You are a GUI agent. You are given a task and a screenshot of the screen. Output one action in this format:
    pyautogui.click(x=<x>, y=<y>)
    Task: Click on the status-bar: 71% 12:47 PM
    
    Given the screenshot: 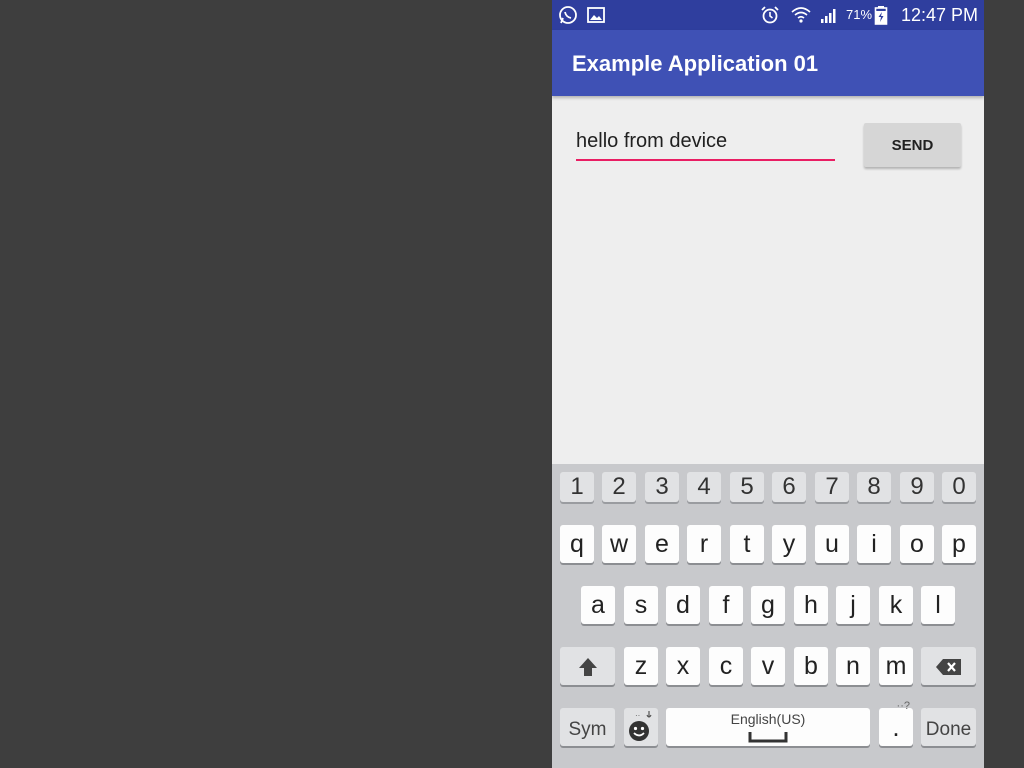 What is the action you would take?
    pyautogui.click(x=768, y=15)
    